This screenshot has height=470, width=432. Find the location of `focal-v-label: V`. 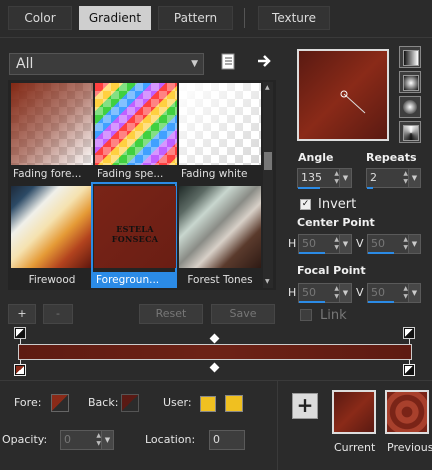

focal-v-label: V is located at coordinates (360, 292).